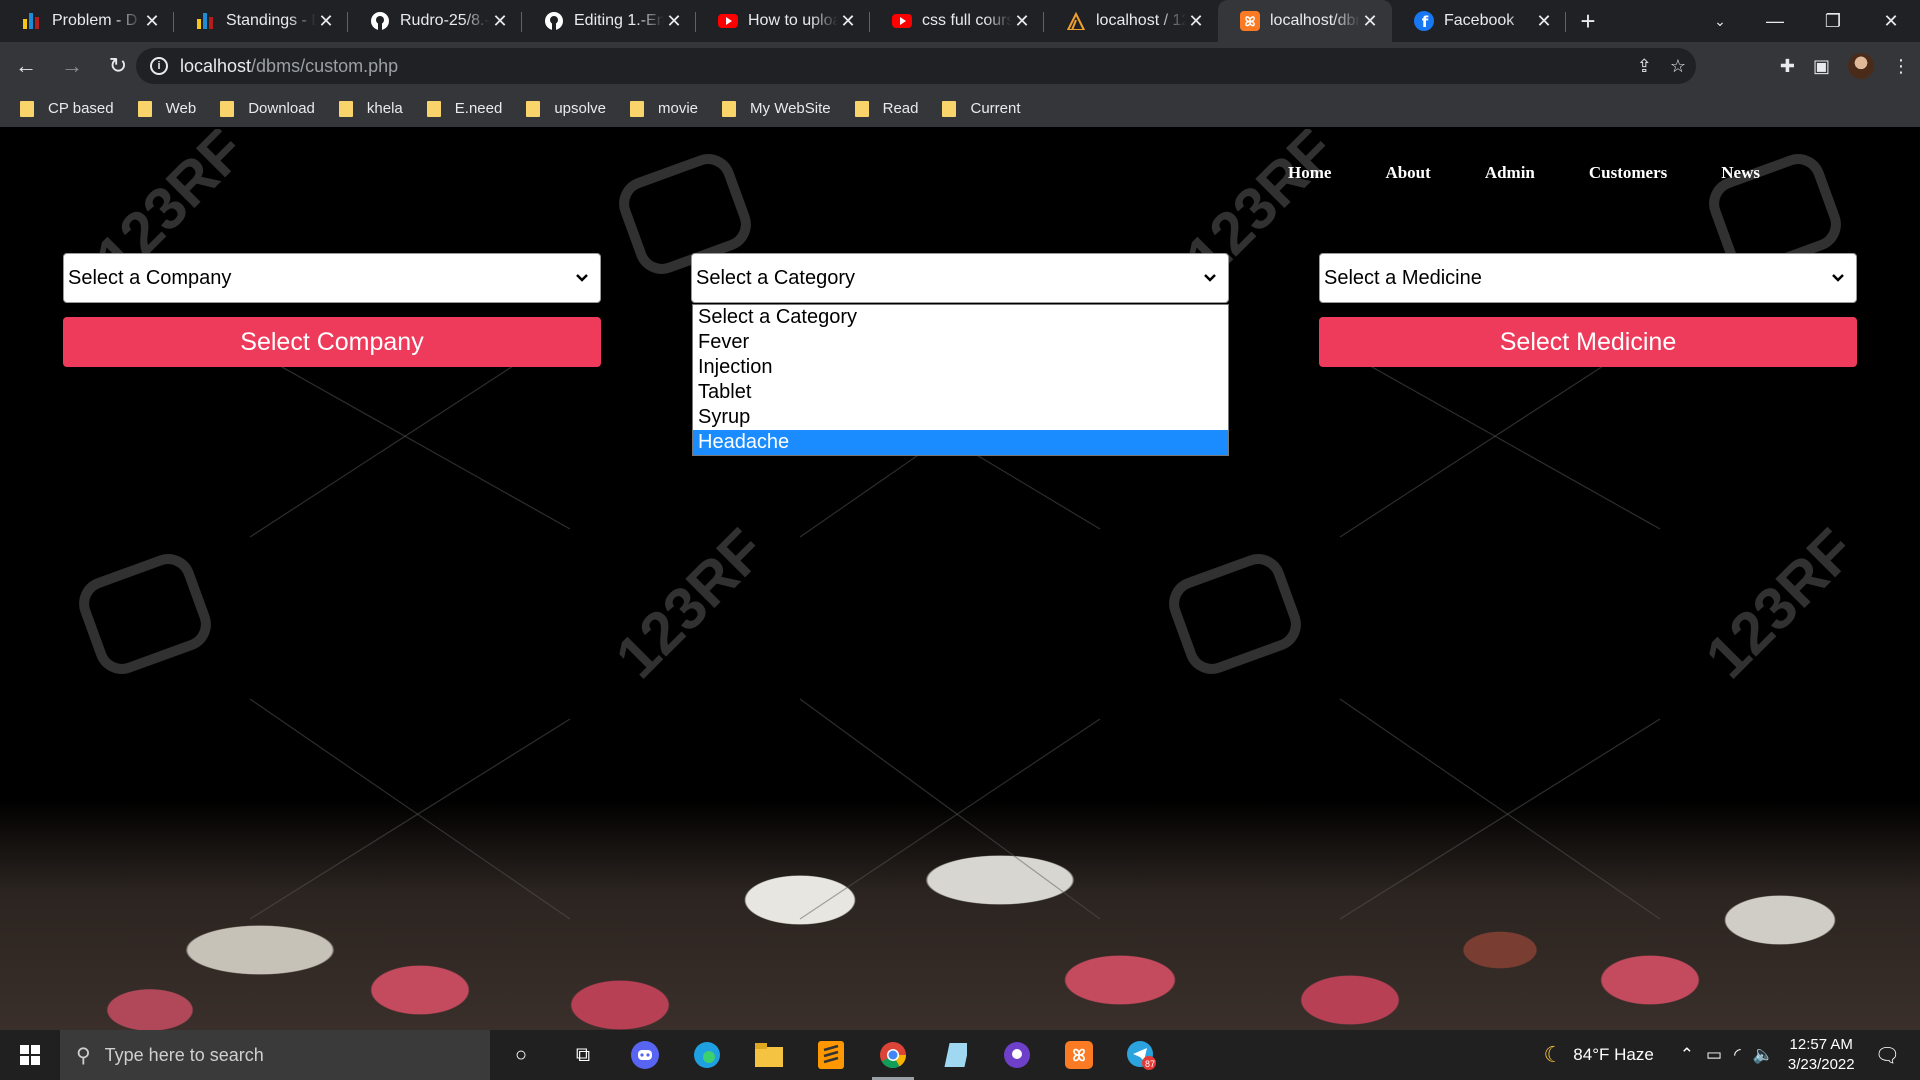  I want to click on url-text: localhost/dbms/custom.php, so click(289, 66).